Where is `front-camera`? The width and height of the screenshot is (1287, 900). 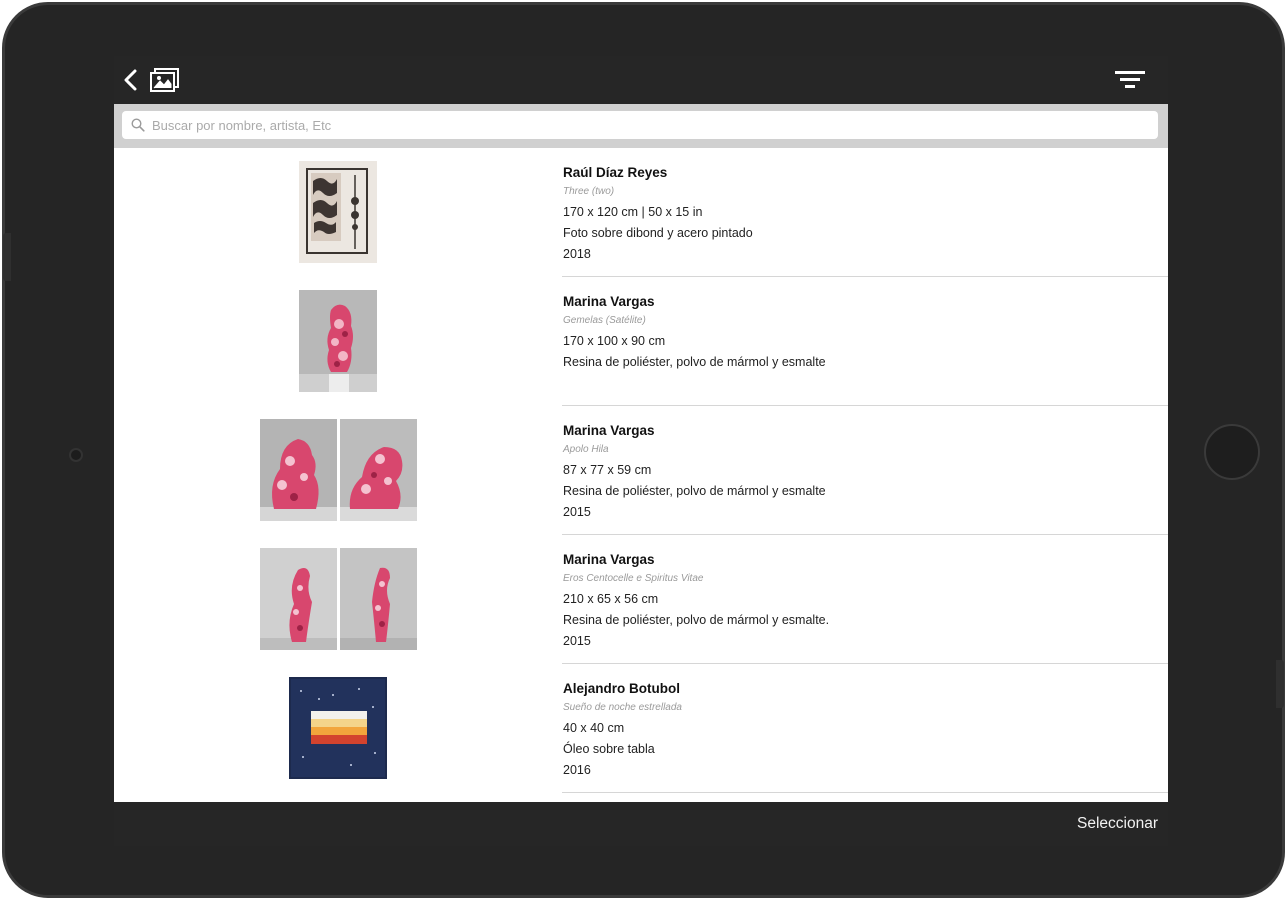 front-camera is located at coordinates (76, 455).